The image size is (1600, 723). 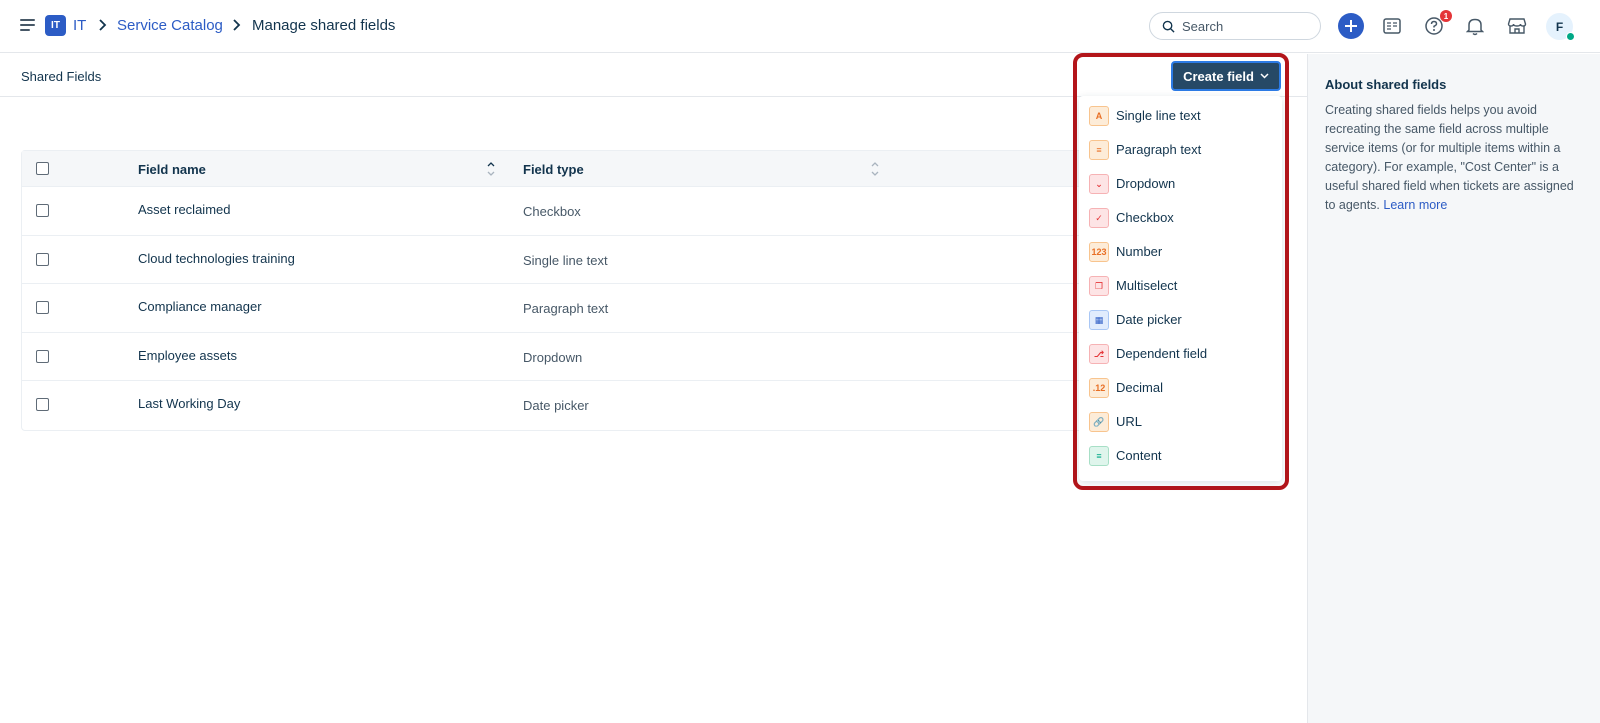 I want to click on breadcrumb-current-page: Manage shared fields, so click(x=324, y=25).